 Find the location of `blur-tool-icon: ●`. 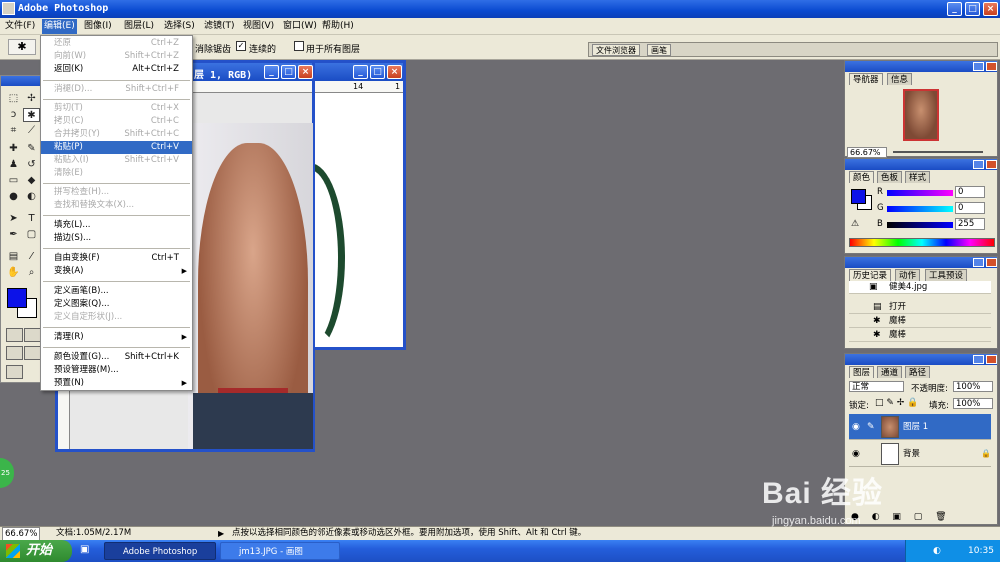

blur-tool-icon: ● is located at coordinates (13, 197).